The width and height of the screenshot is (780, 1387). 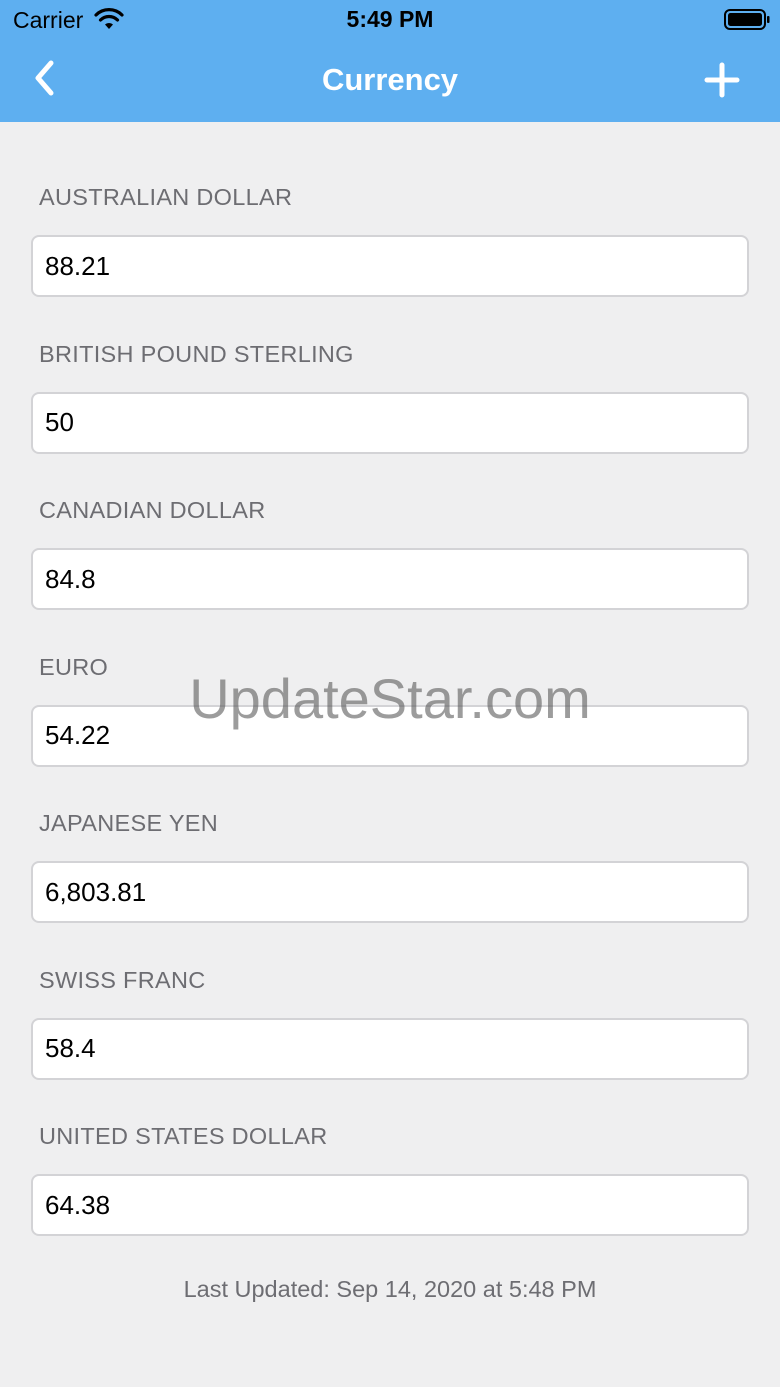 I want to click on plus-icon, so click(x=722, y=80).